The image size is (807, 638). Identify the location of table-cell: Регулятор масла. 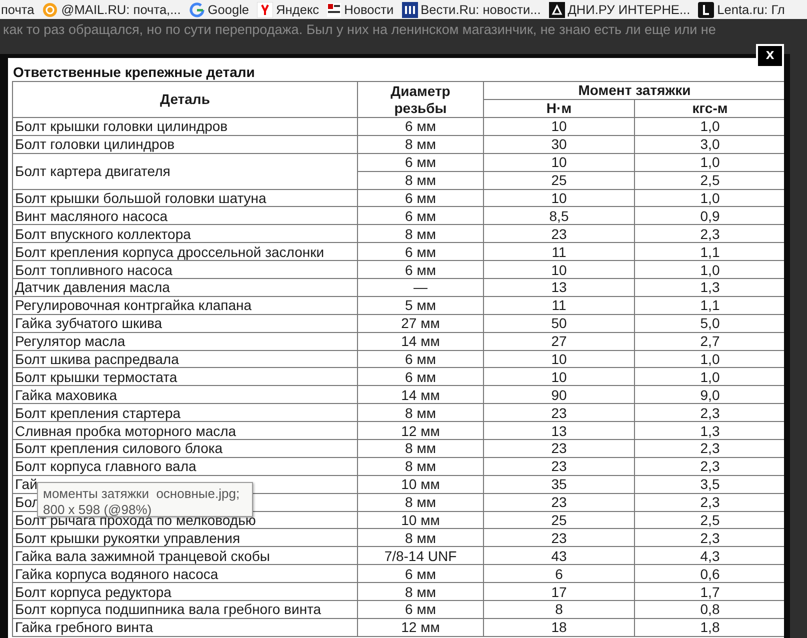
(185, 341).